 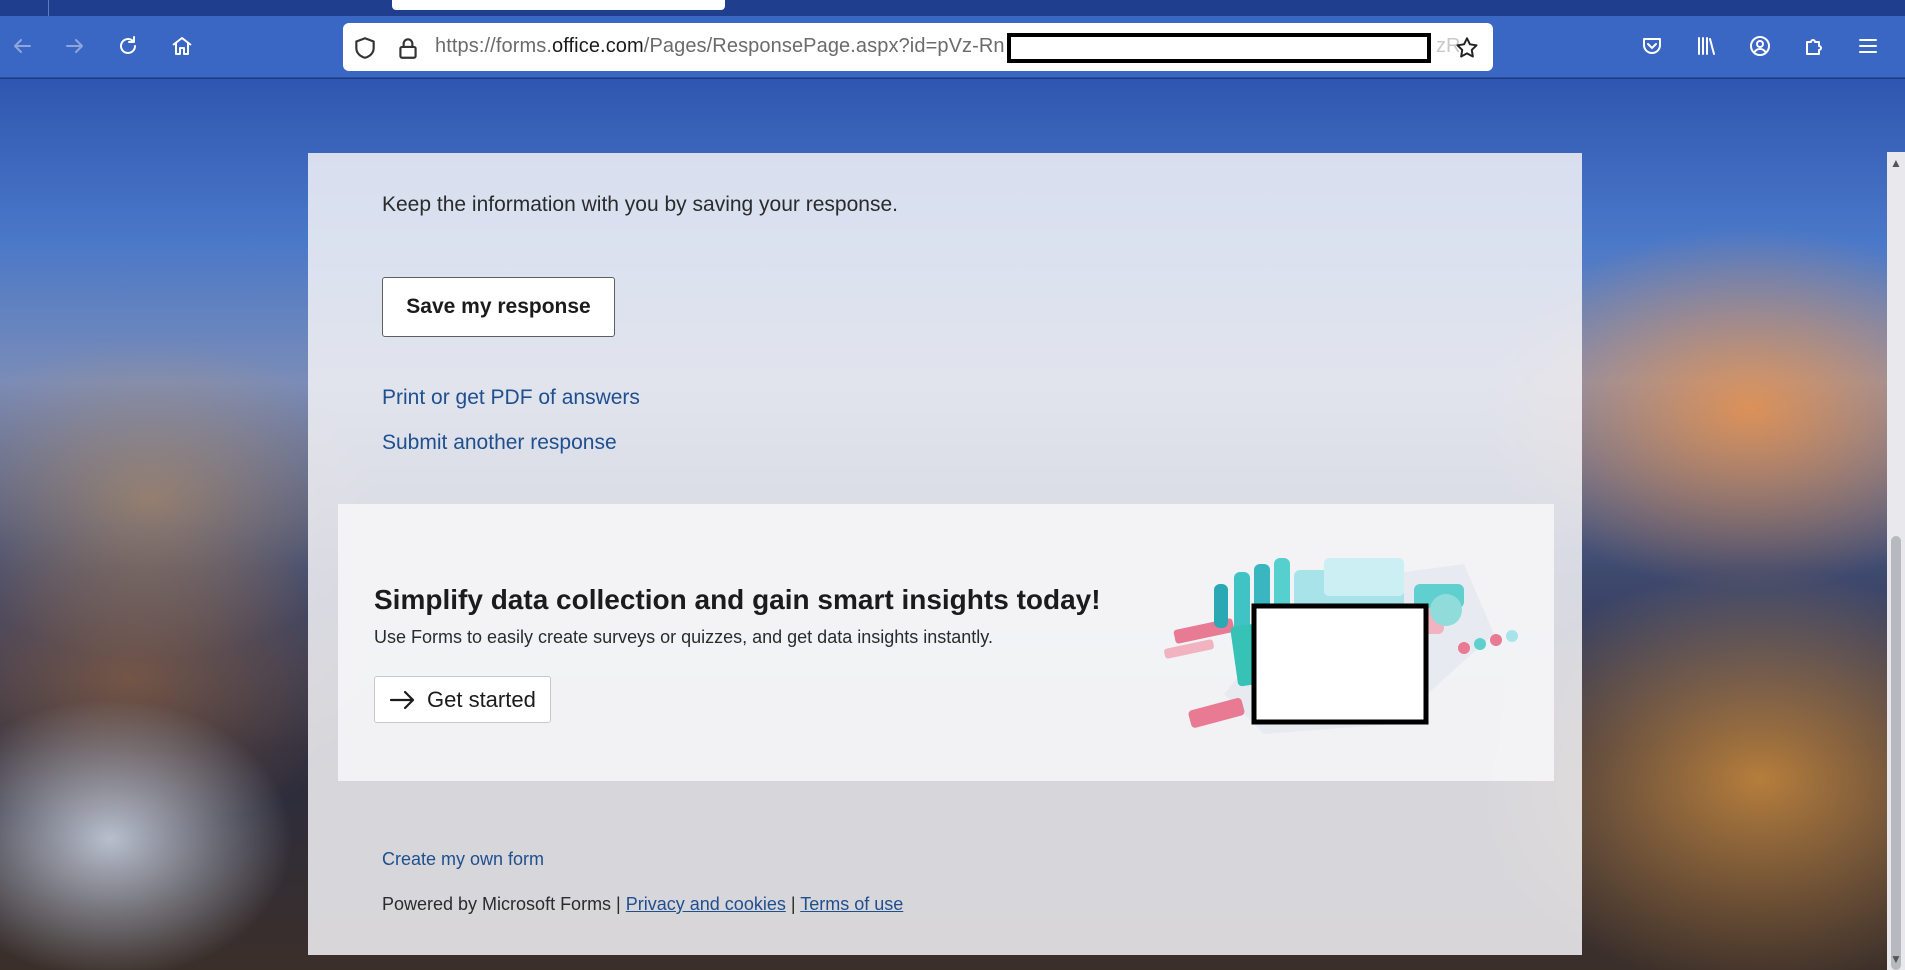 I want to click on redaction-box, so click(x=1219, y=48).